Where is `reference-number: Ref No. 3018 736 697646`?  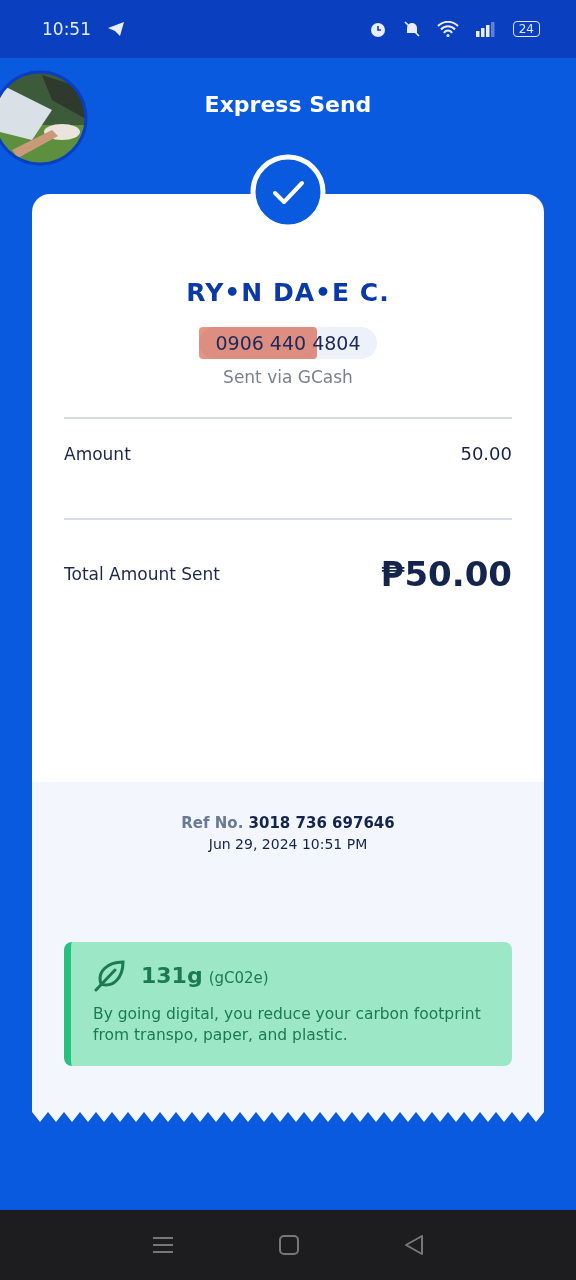 reference-number: Ref No. 3018 736 697646 is located at coordinates (288, 823).